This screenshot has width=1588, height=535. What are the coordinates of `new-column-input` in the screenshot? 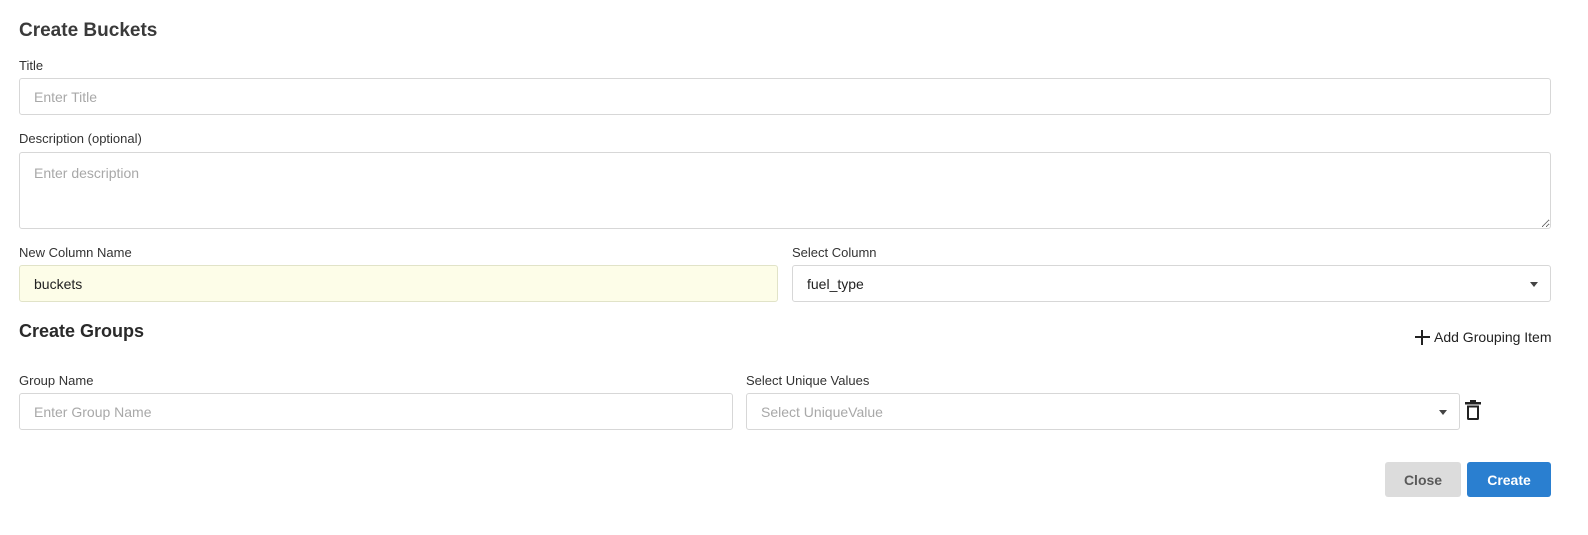 It's located at (398, 283).